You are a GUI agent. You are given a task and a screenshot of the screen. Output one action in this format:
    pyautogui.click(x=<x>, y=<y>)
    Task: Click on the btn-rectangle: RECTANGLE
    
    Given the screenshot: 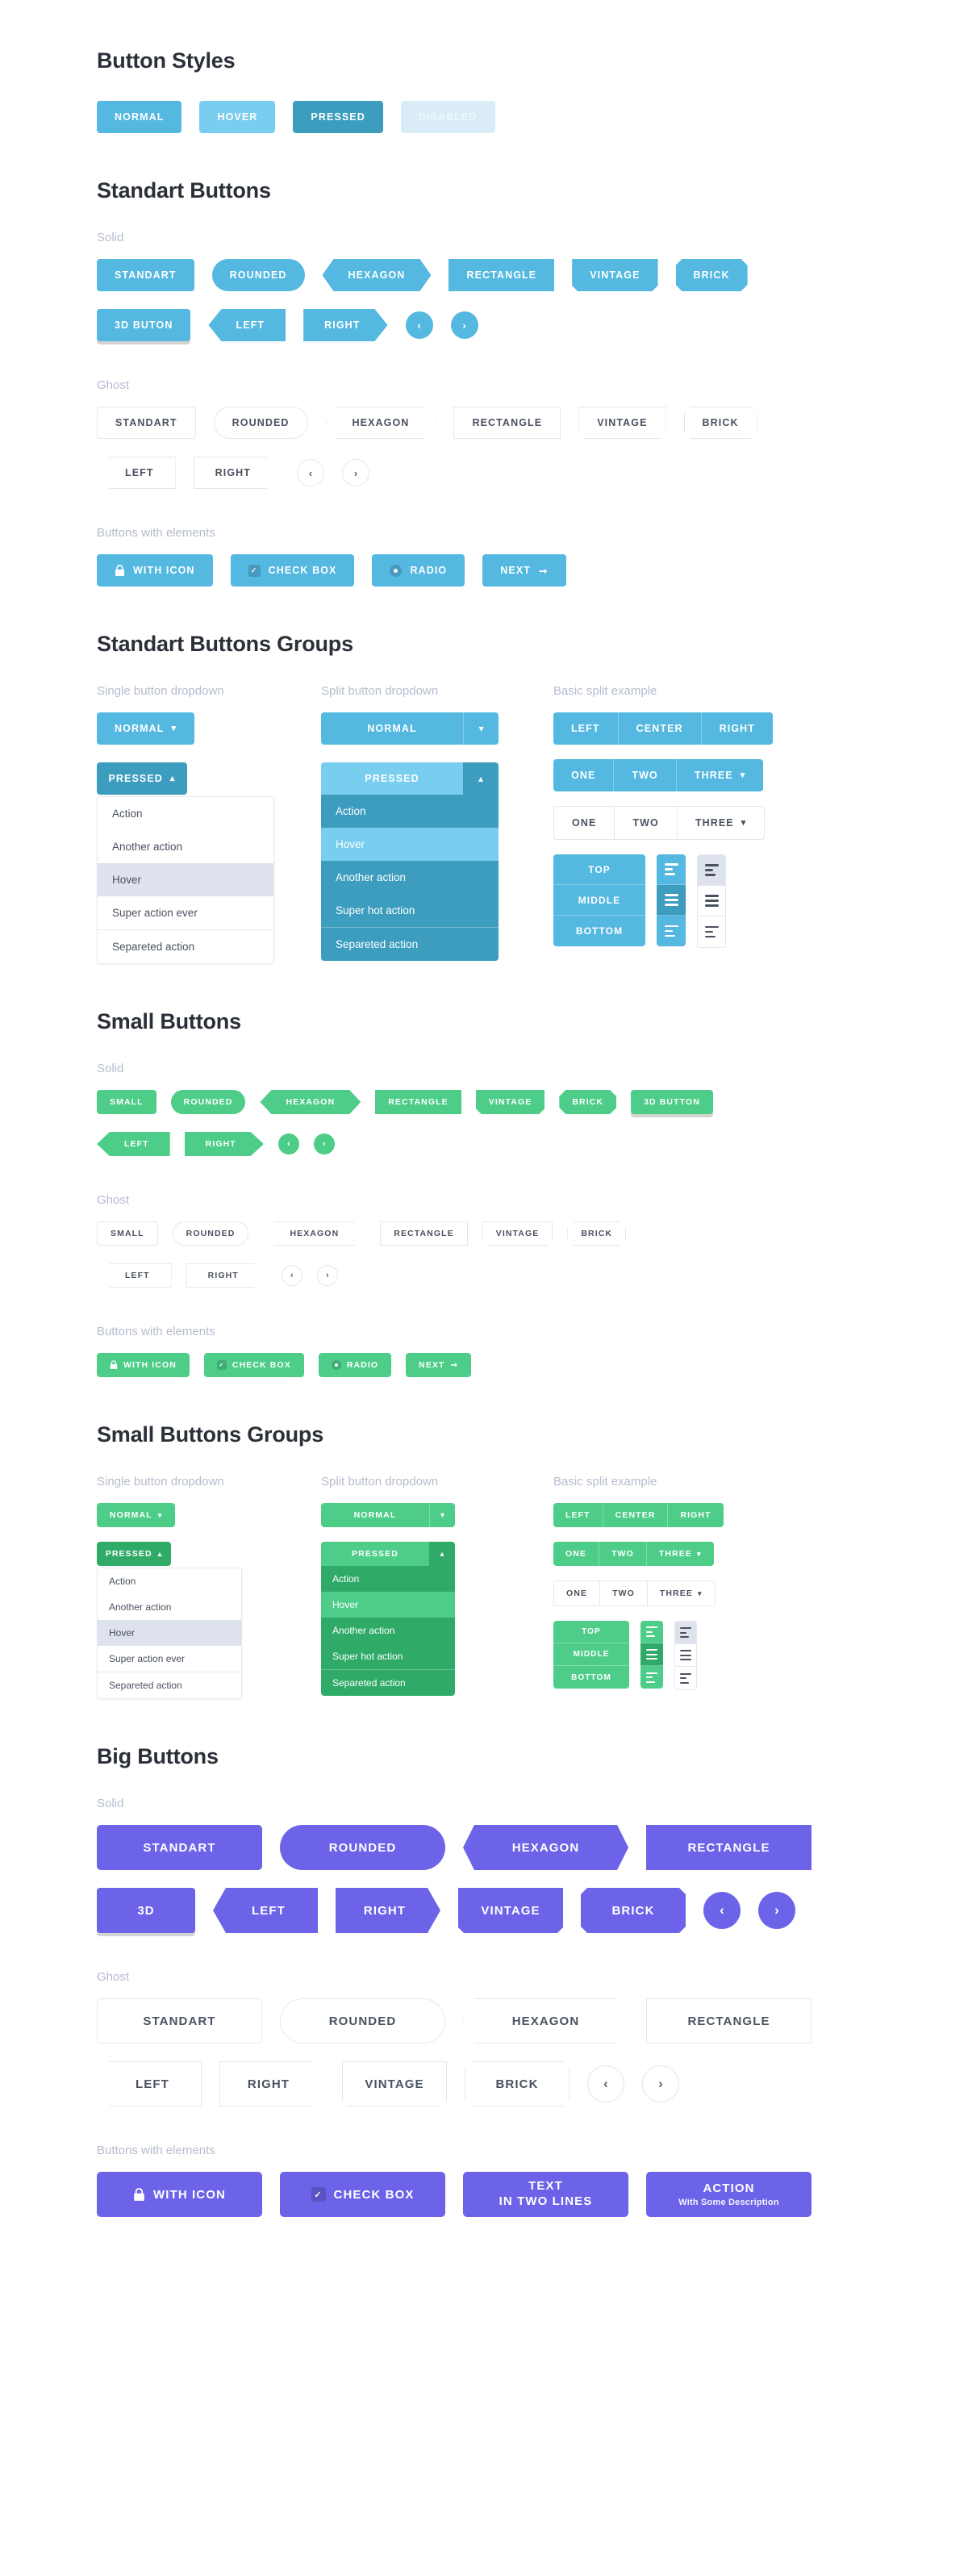 What is the action you would take?
    pyautogui.click(x=502, y=275)
    